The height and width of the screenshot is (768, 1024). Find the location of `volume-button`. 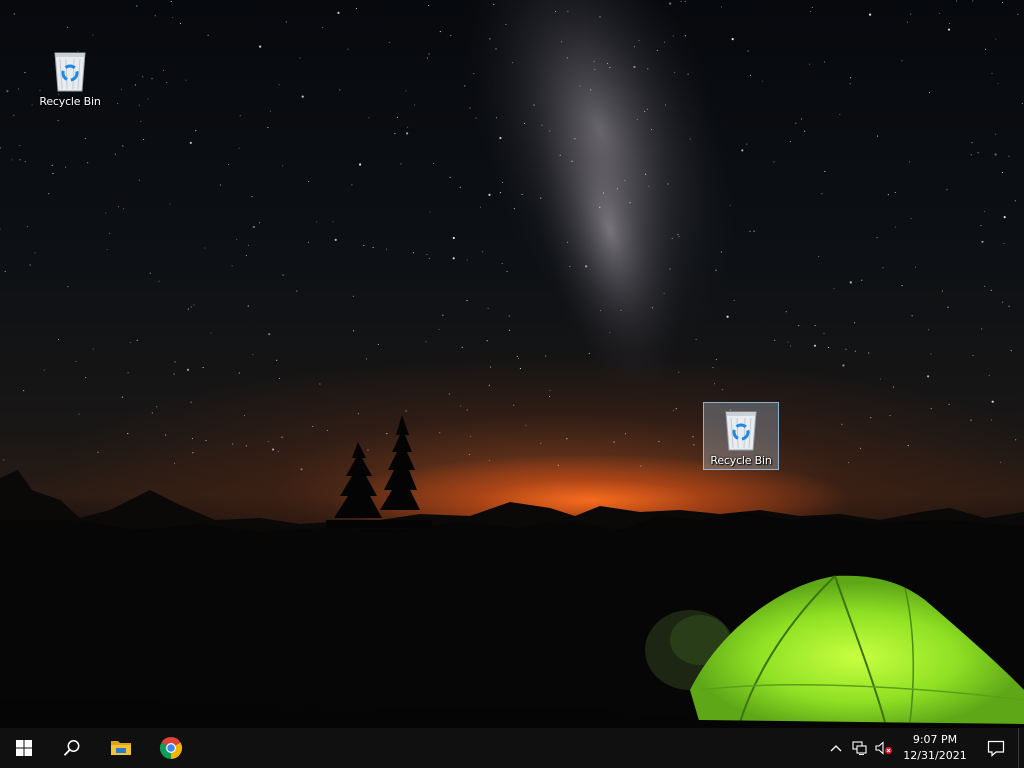

volume-button is located at coordinates (884, 748).